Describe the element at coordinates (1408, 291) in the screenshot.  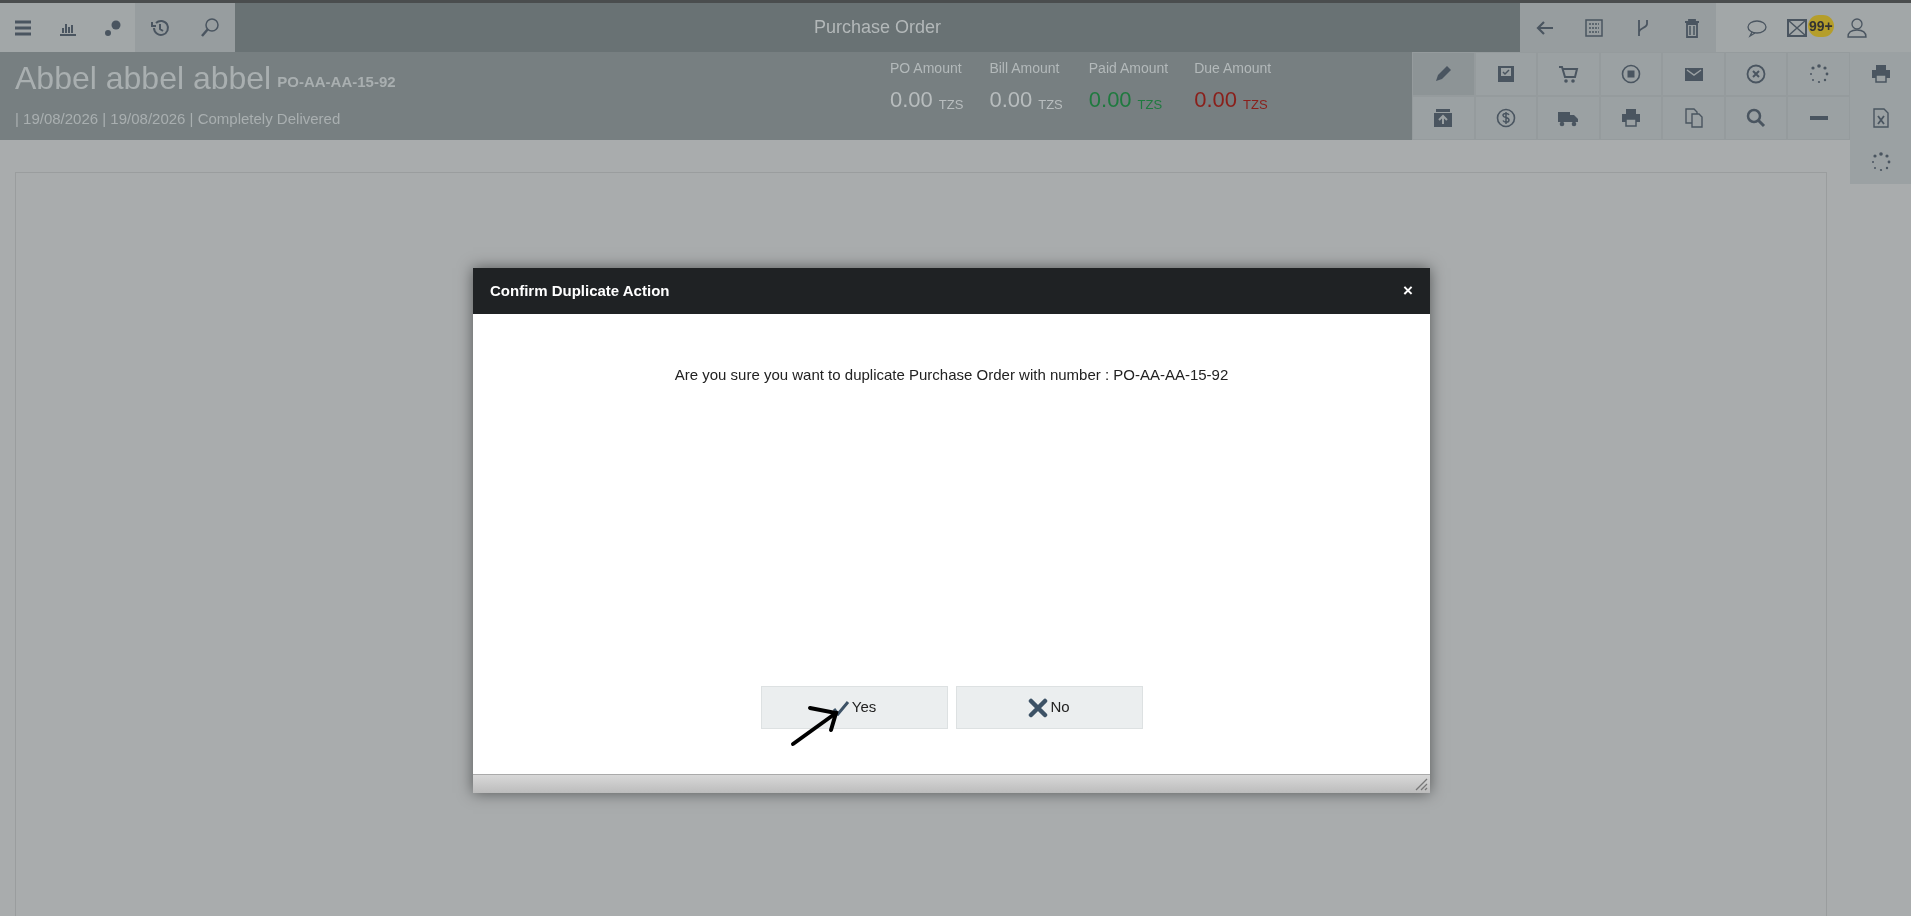
I see `close-button: ×` at that location.